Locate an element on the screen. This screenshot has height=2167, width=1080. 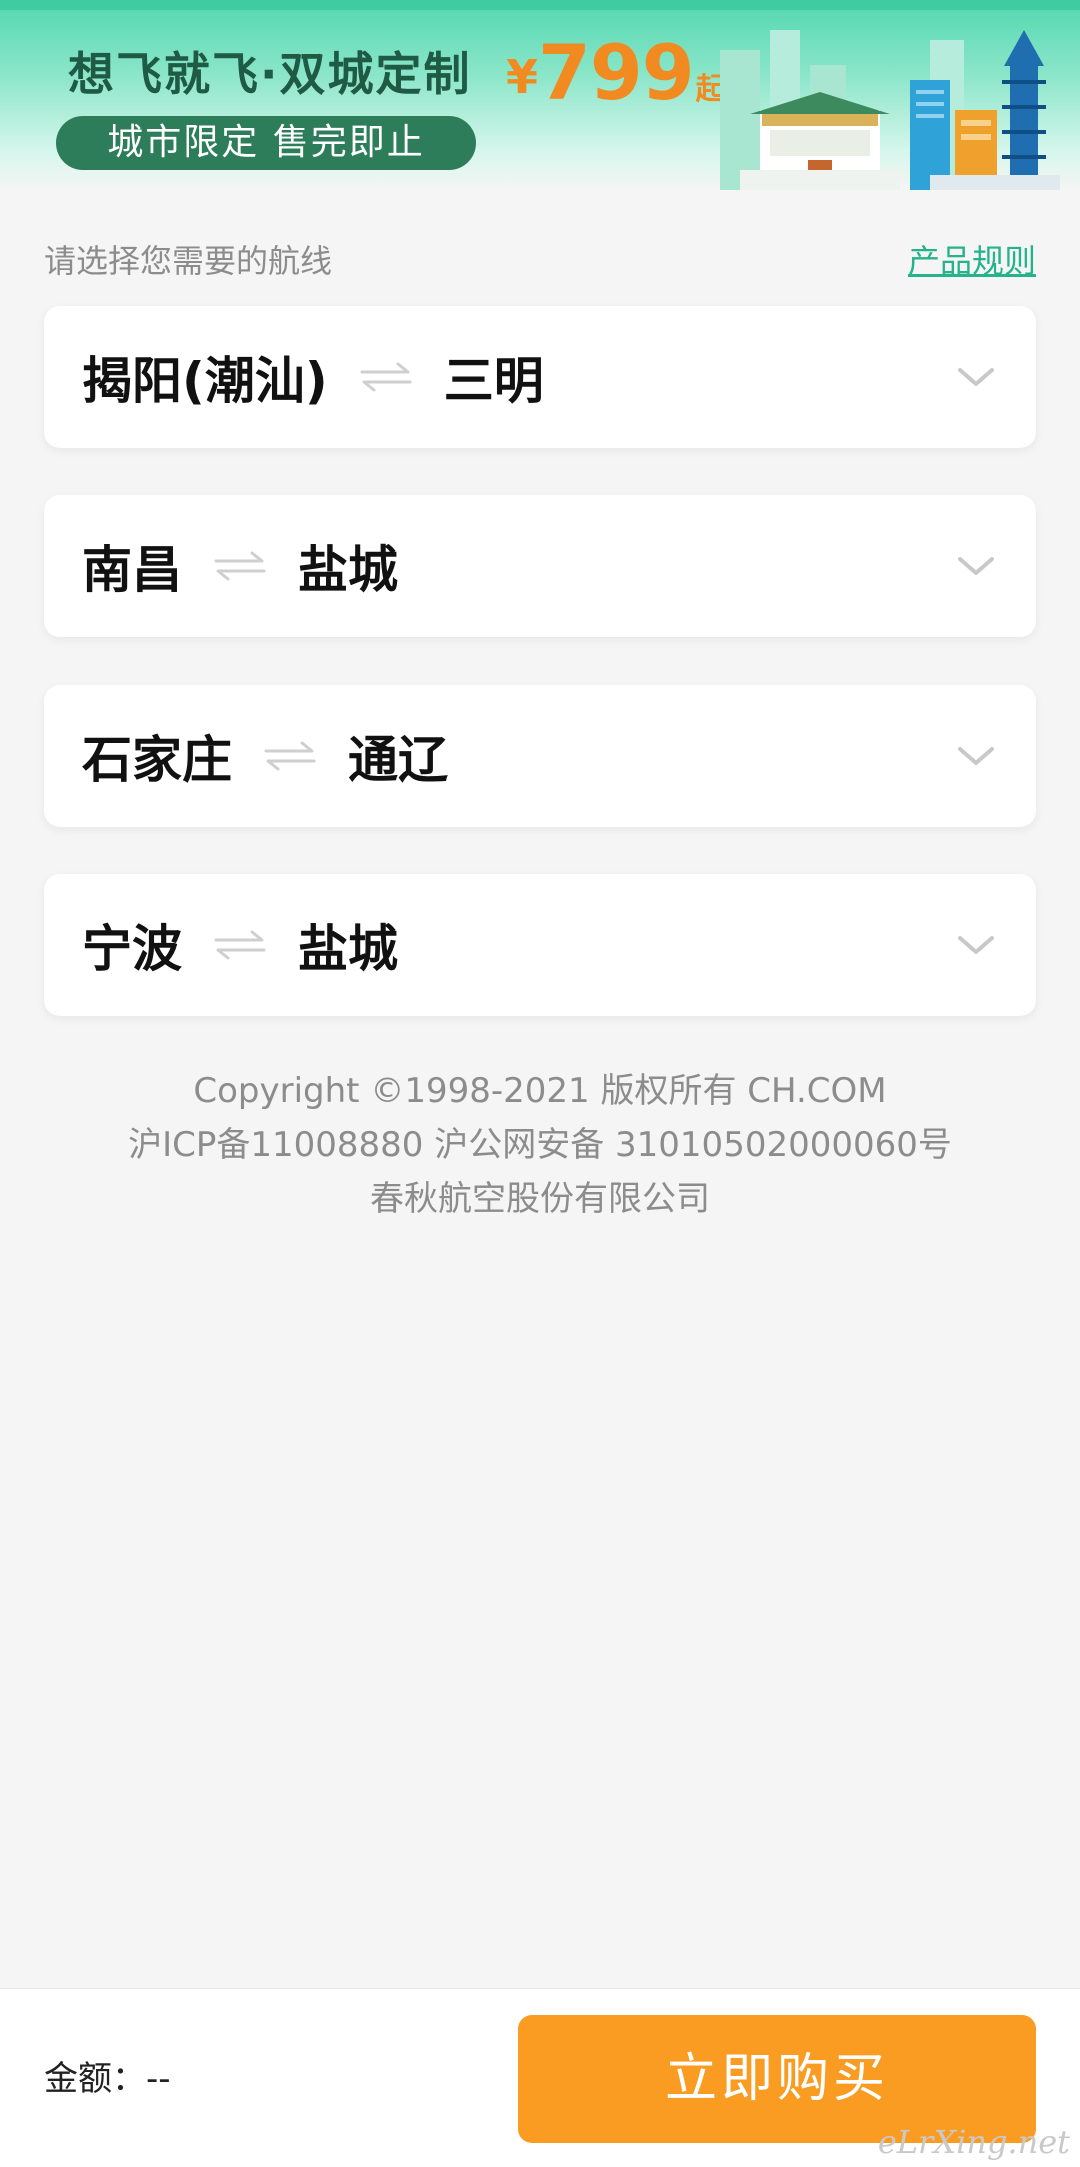
watermark: eLrXing.net is located at coordinates (973, 2142).